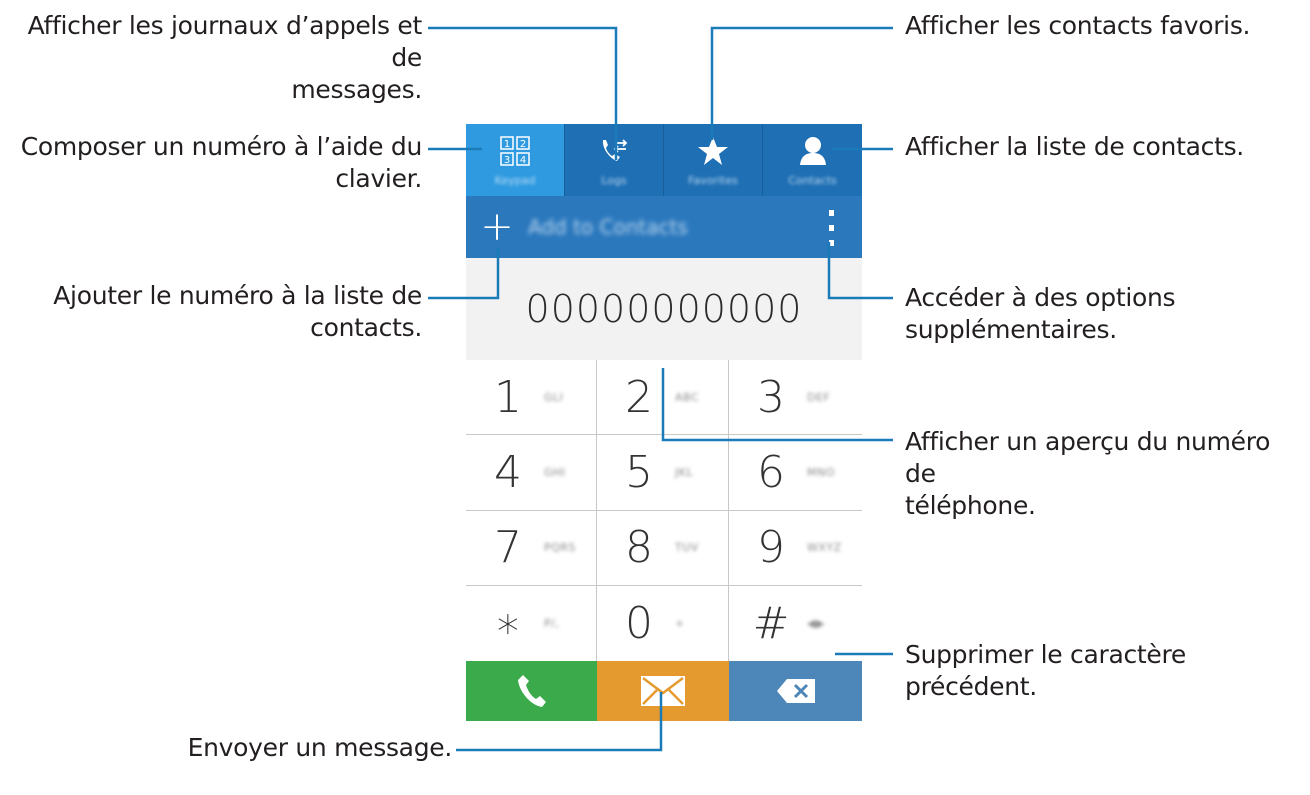 The width and height of the screenshot is (1310, 795). What do you see at coordinates (777, 405) in the screenshot?
I see `leader-preview` at bounding box center [777, 405].